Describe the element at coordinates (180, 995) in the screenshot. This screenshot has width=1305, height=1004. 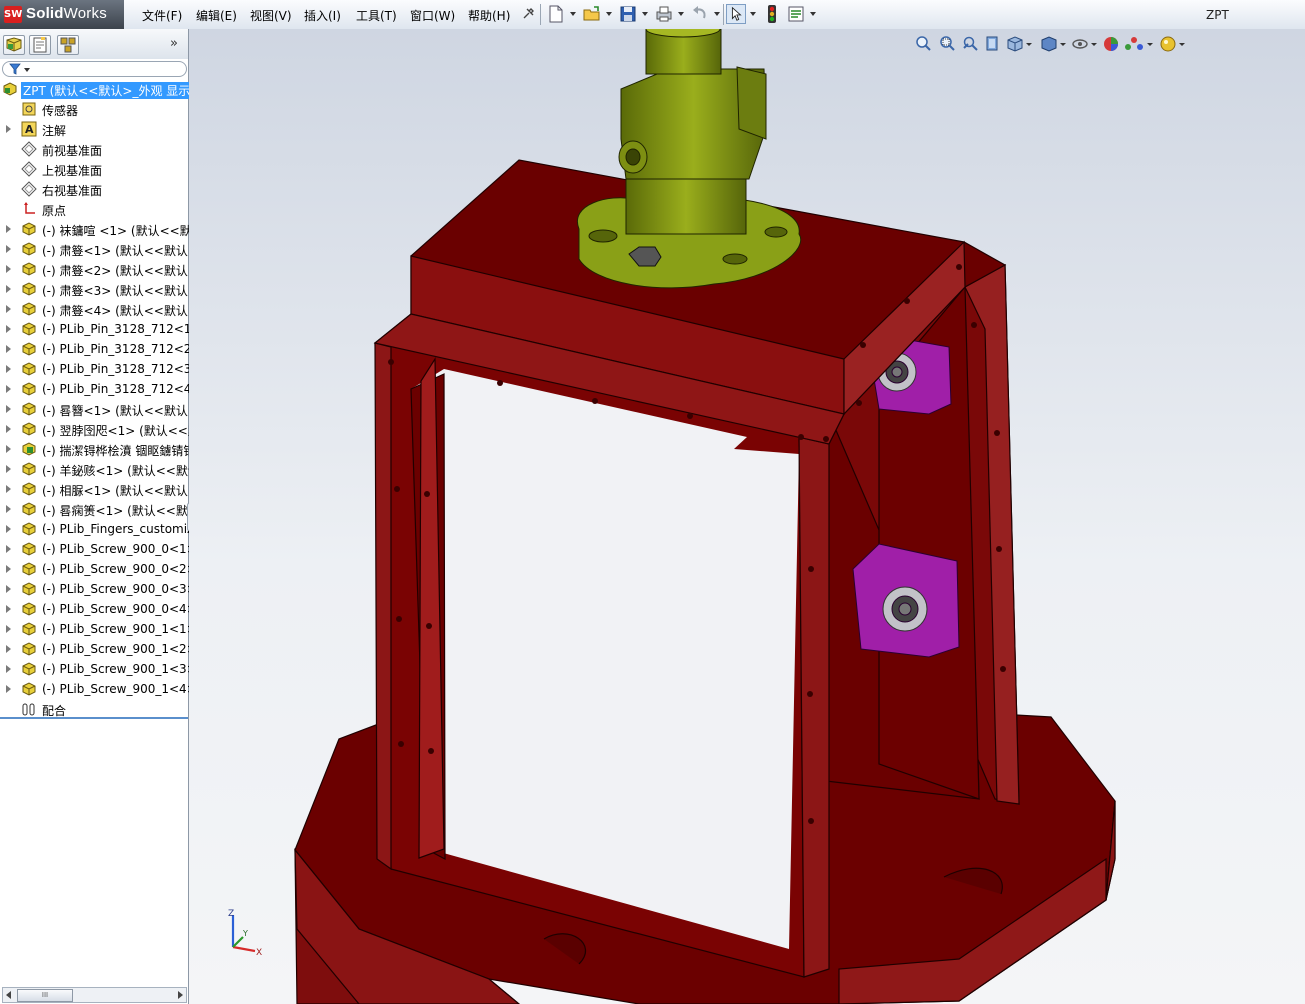
I see `scroll-right-icon` at that location.